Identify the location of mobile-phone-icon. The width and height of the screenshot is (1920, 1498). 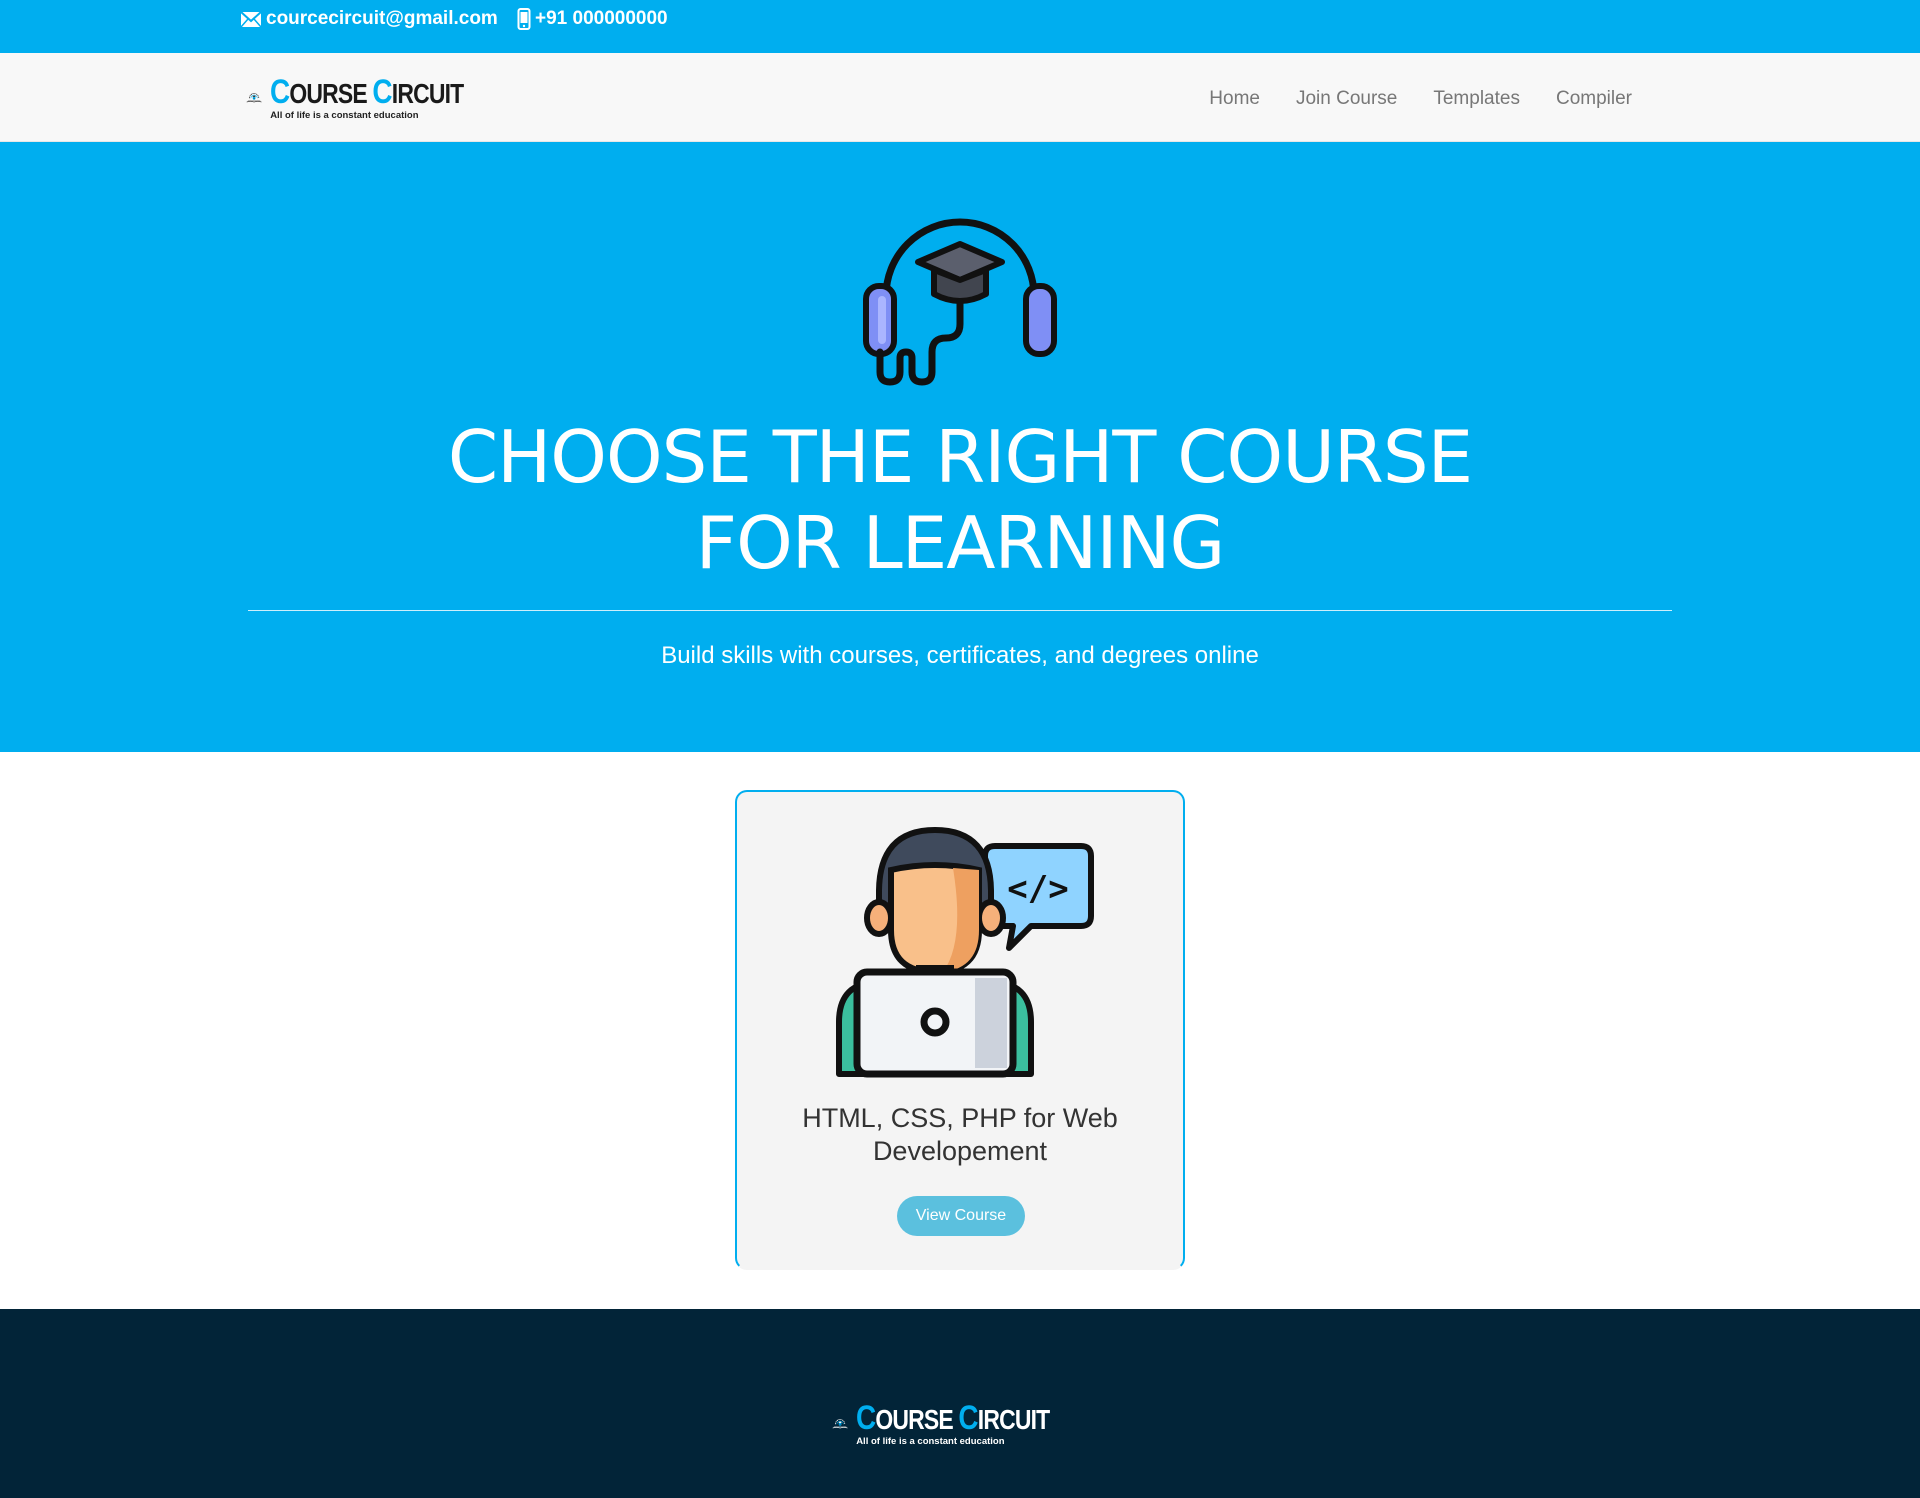
(524, 19).